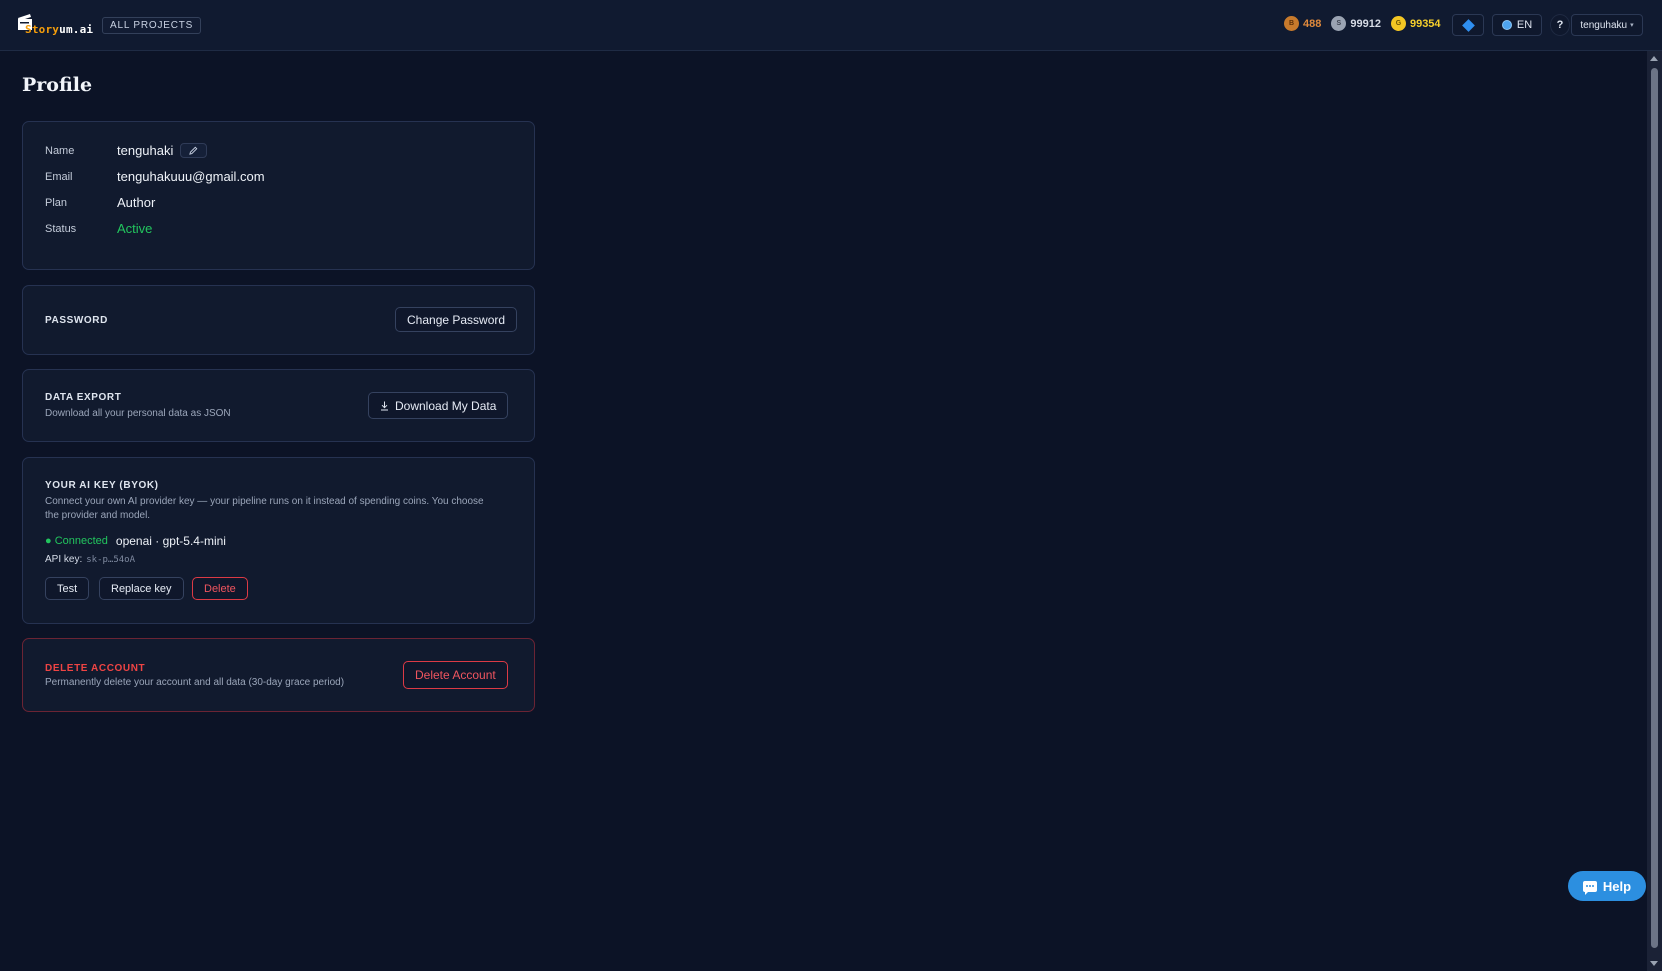 This screenshot has height=971, width=1662. I want to click on chat-icon, so click(1589, 887).